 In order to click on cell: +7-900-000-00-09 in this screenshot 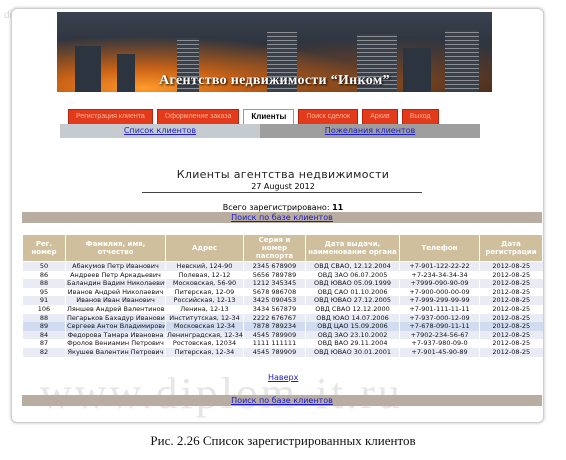, I will do `click(439, 292)`.